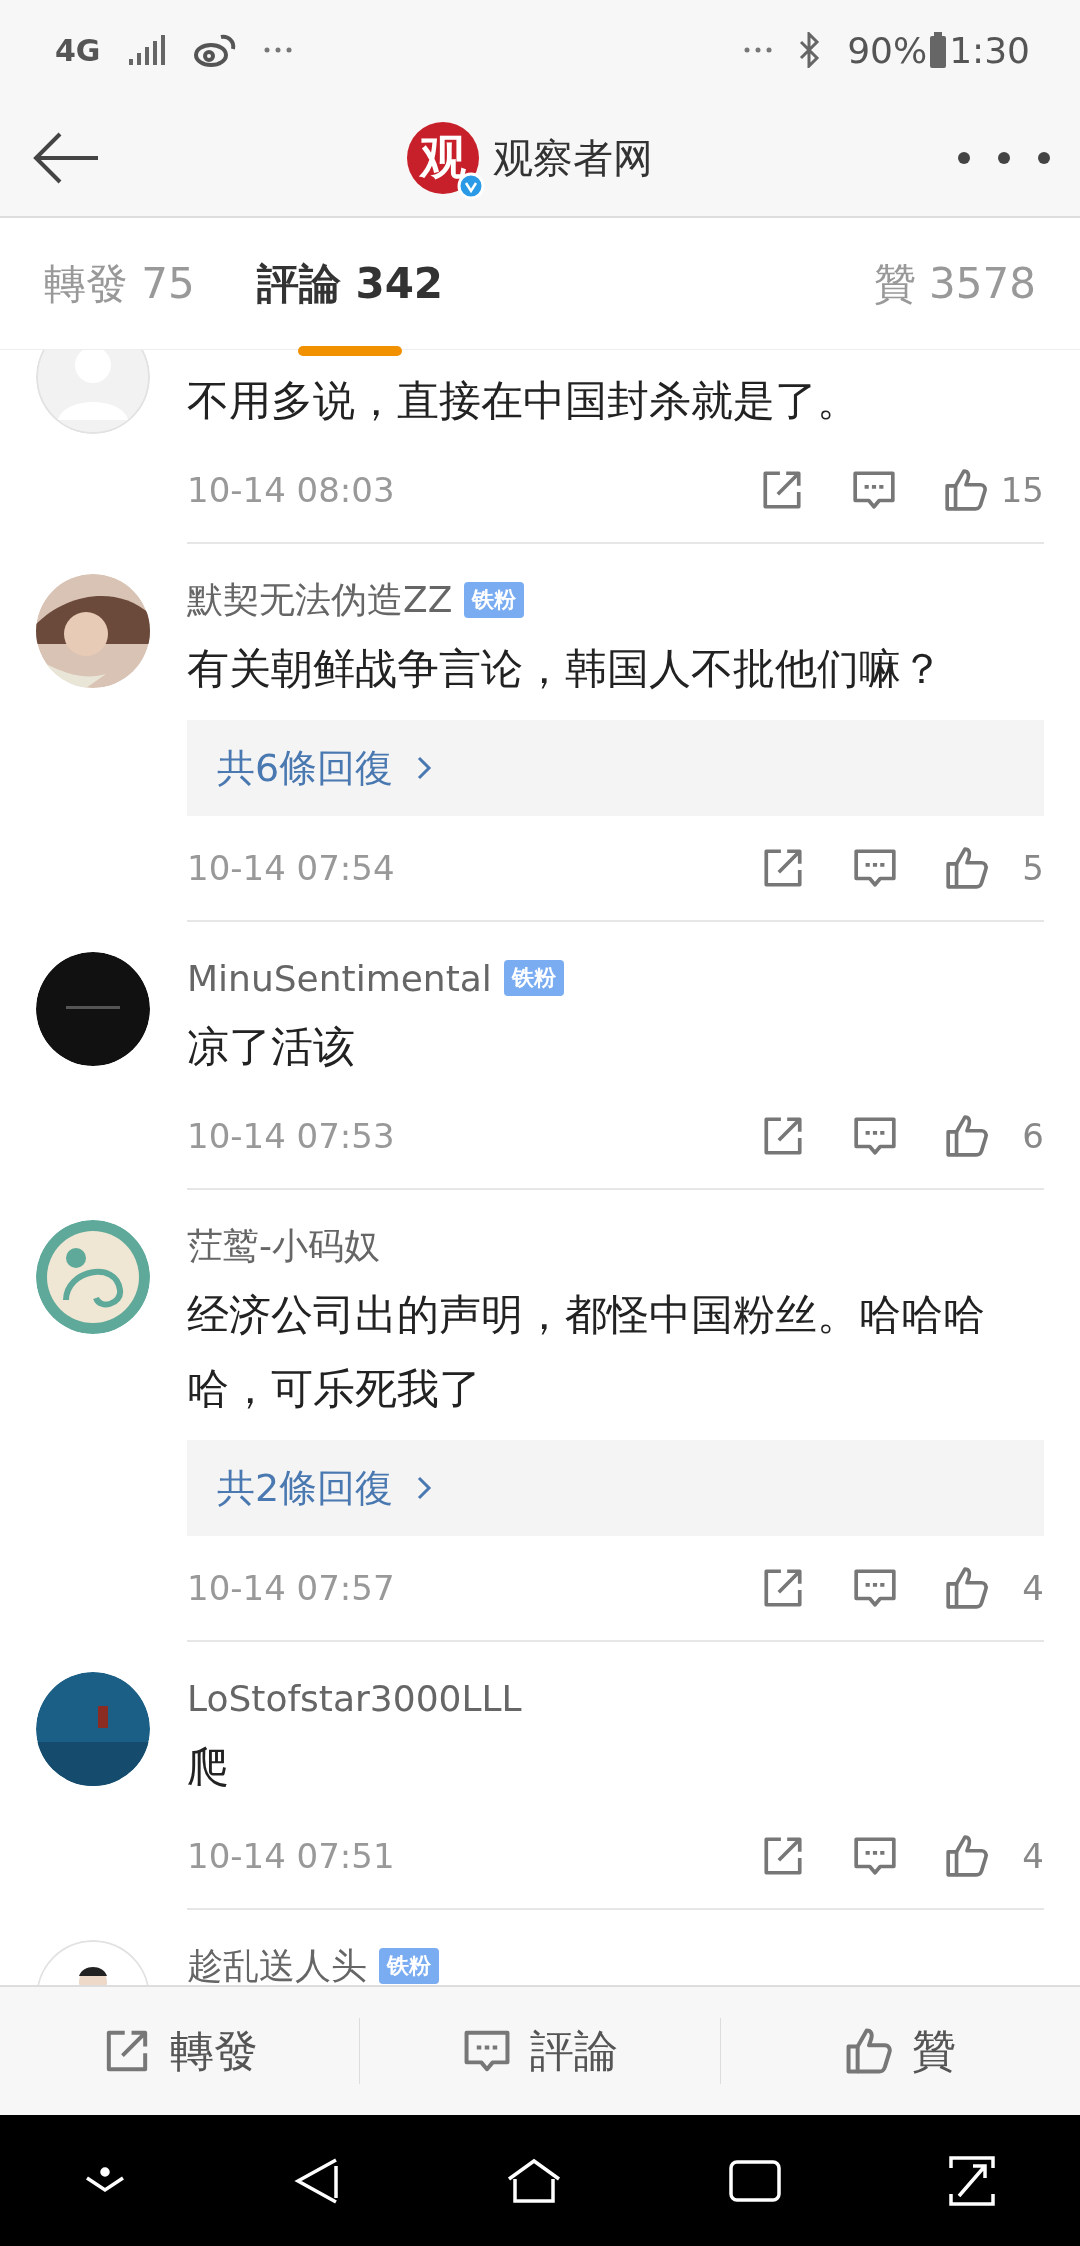 This screenshot has height=2246, width=1080. Describe the element at coordinates (291, 1588) in the screenshot. I see `timestamp: 10-14 07:57` at that location.